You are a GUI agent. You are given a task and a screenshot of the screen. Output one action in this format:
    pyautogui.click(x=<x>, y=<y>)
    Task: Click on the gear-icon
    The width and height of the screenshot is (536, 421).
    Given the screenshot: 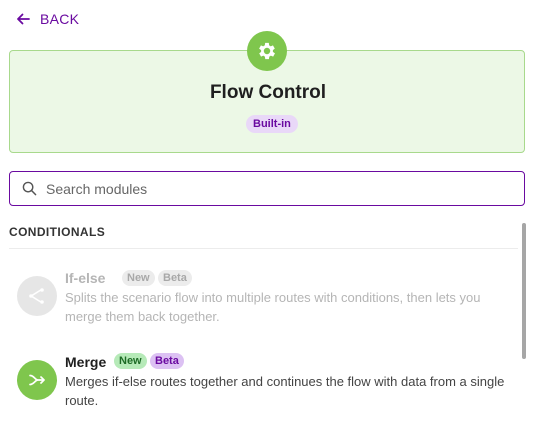 What is the action you would take?
    pyautogui.click(x=267, y=51)
    